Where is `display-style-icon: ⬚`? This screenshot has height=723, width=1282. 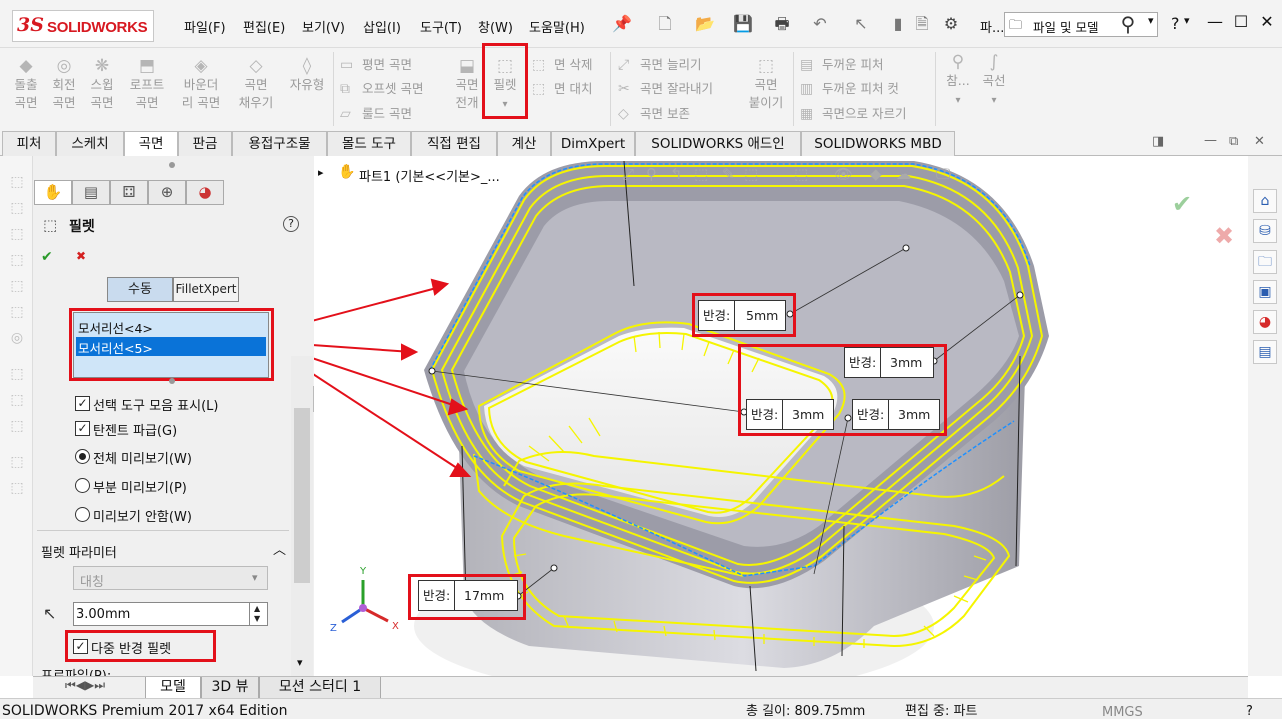 display-style-icon: ⬚ is located at coordinates (801, 174).